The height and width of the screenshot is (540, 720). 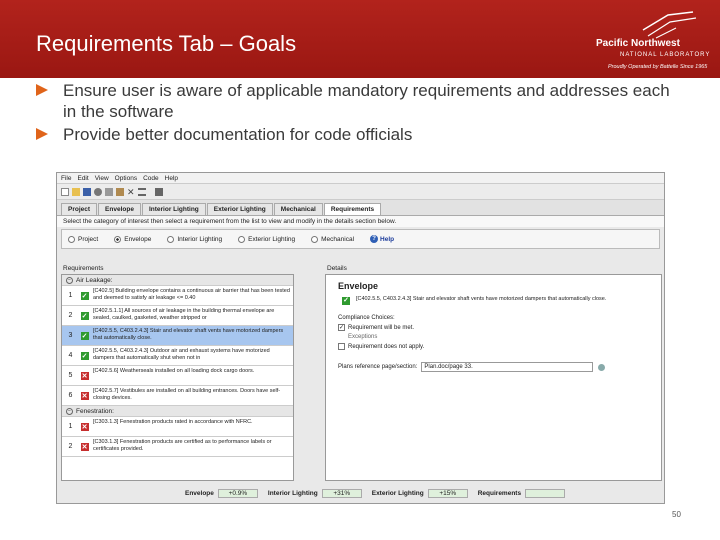 What do you see at coordinates (95, 411) in the screenshot?
I see `group-label: Fenestration:` at bounding box center [95, 411].